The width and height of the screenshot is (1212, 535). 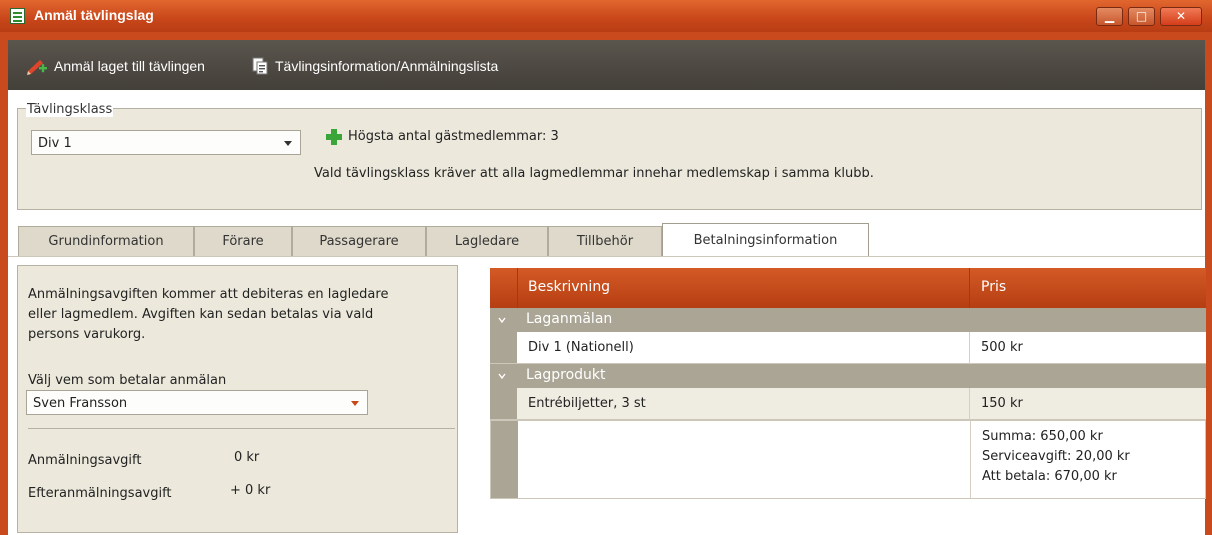 I want to click on tab-grundinformation: Grundinformation, so click(x=106, y=241).